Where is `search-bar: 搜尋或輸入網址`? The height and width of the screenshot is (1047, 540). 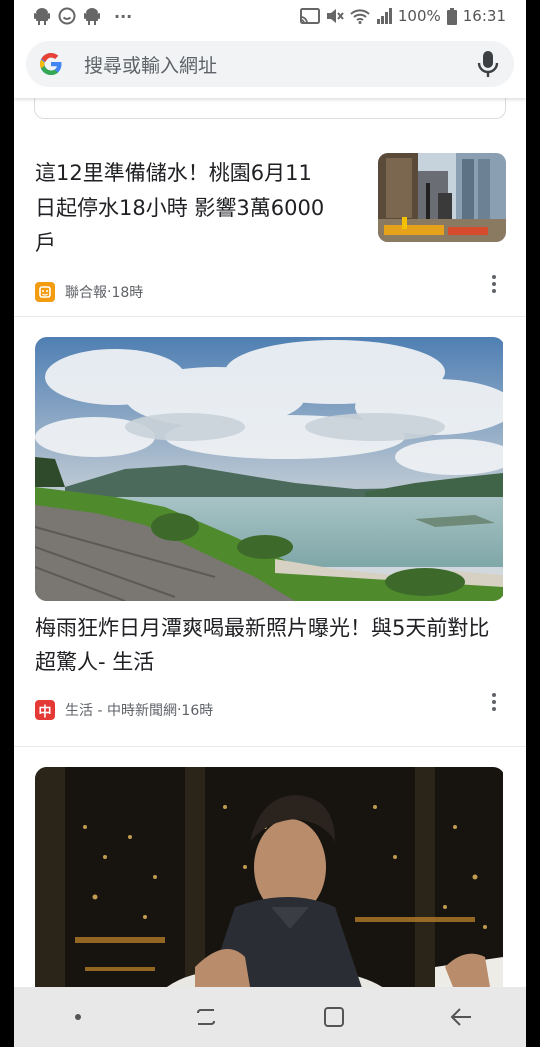
search-bar: 搜尋或輸入網址 is located at coordinates (270, 64).